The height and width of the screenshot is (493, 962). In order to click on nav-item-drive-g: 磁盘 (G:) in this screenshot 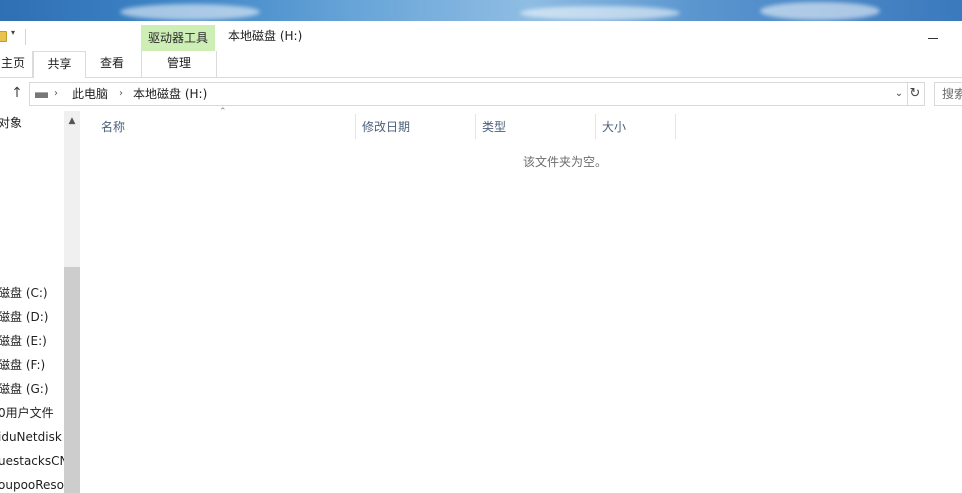, I will do `click(24, 389)`.